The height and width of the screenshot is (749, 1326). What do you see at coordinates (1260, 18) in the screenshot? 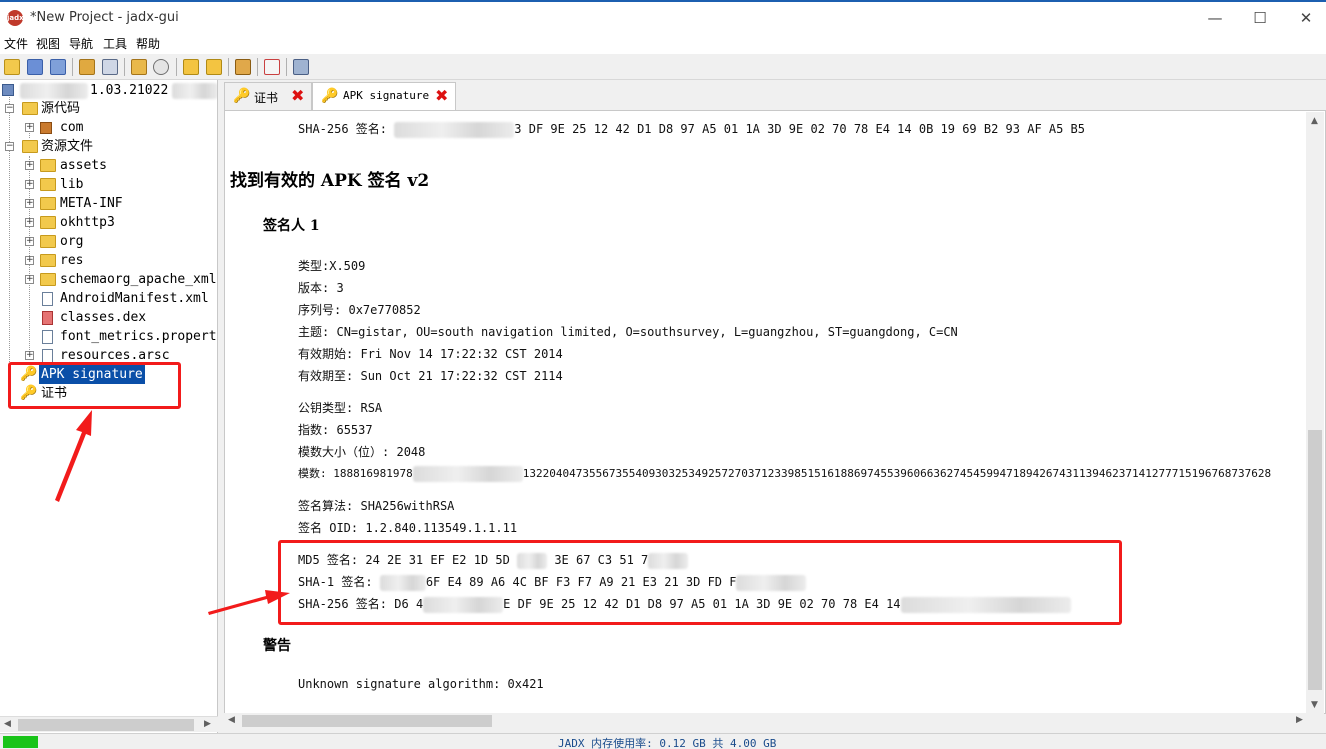
I see `maximize-button: ☐` at bounding box center [1260, 18].